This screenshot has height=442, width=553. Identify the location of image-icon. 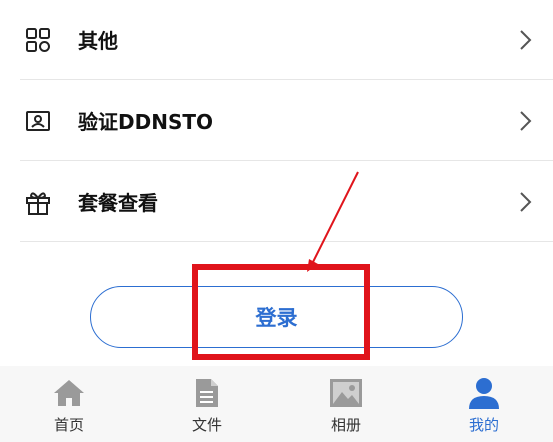
(346, 393).